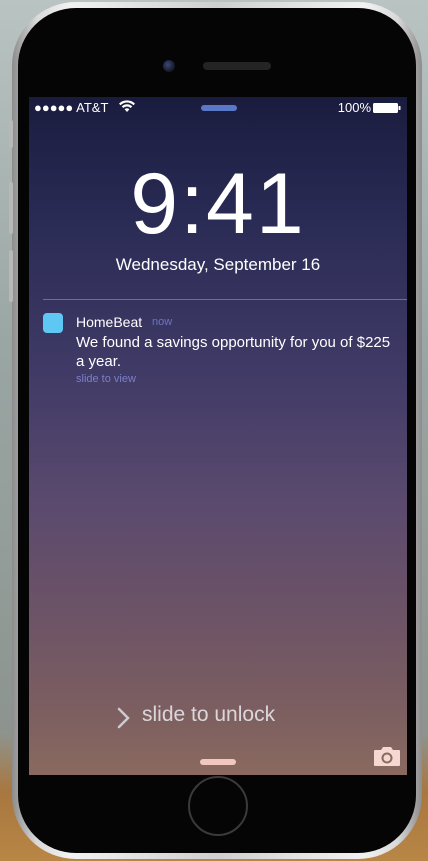 The image size is (428, 861). Describe the element at coordinates (162, 322) in the screenshot. I see `notification-time: now` at that location.